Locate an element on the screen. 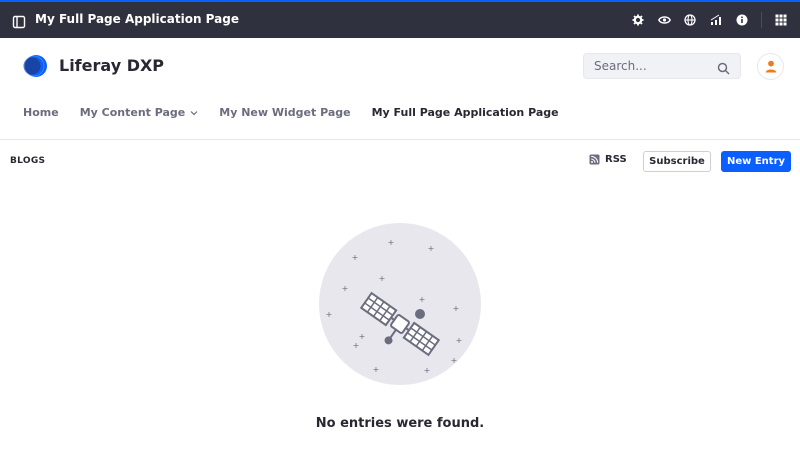 The image size is (800, 456). sidebar-toggle-icon is located at coordinates (19, 21).